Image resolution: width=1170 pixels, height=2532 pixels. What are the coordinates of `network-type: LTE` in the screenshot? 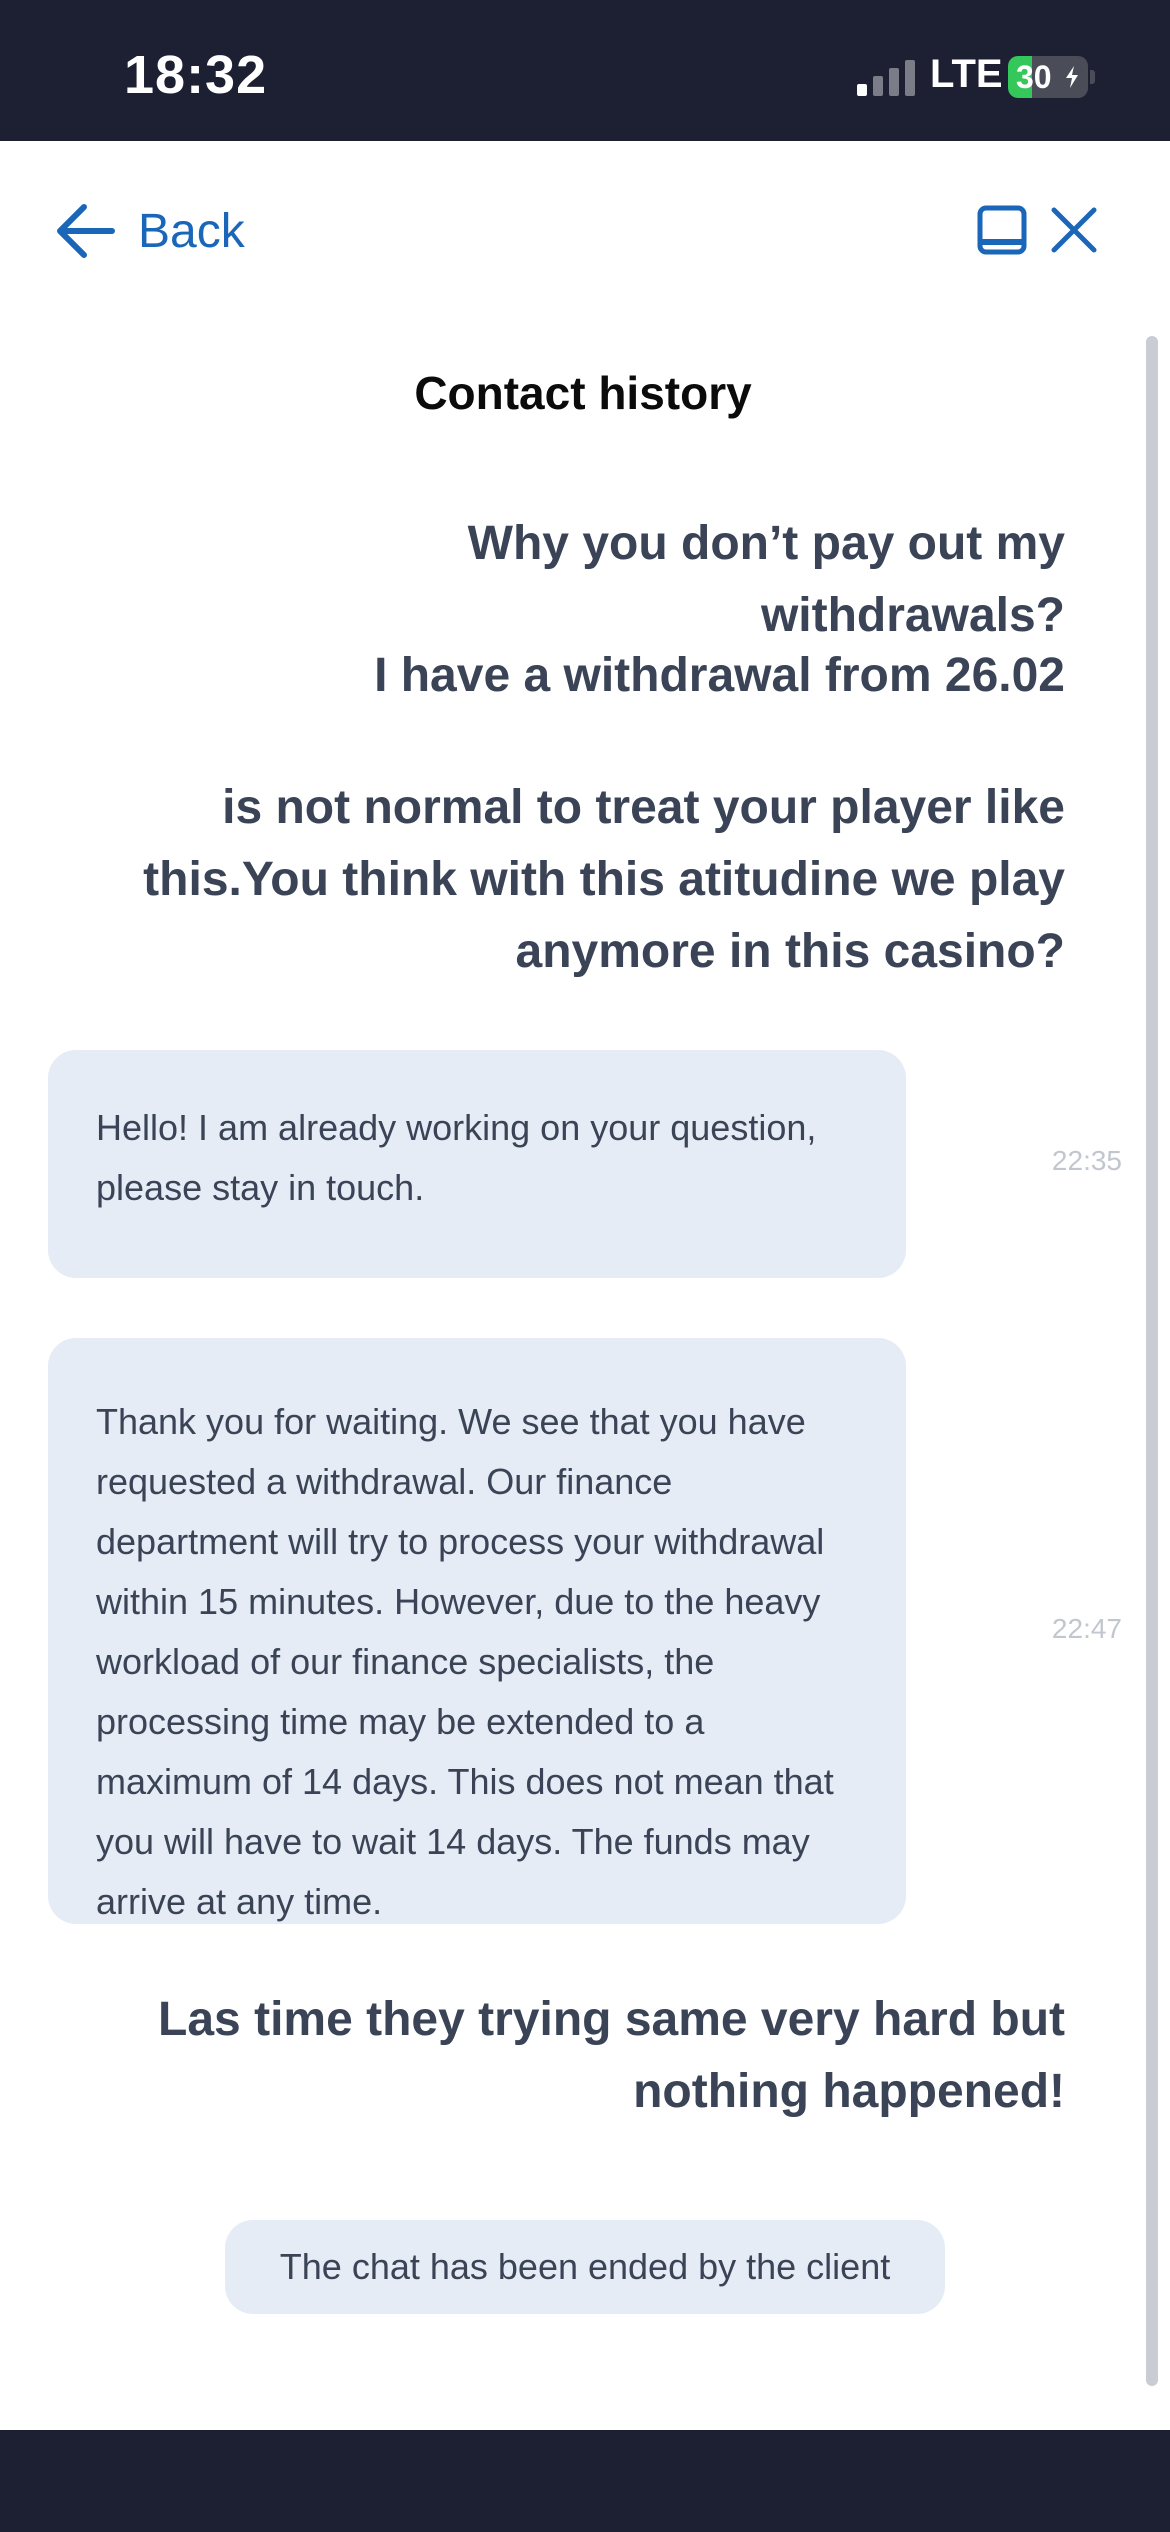 It's located at (966, 74).